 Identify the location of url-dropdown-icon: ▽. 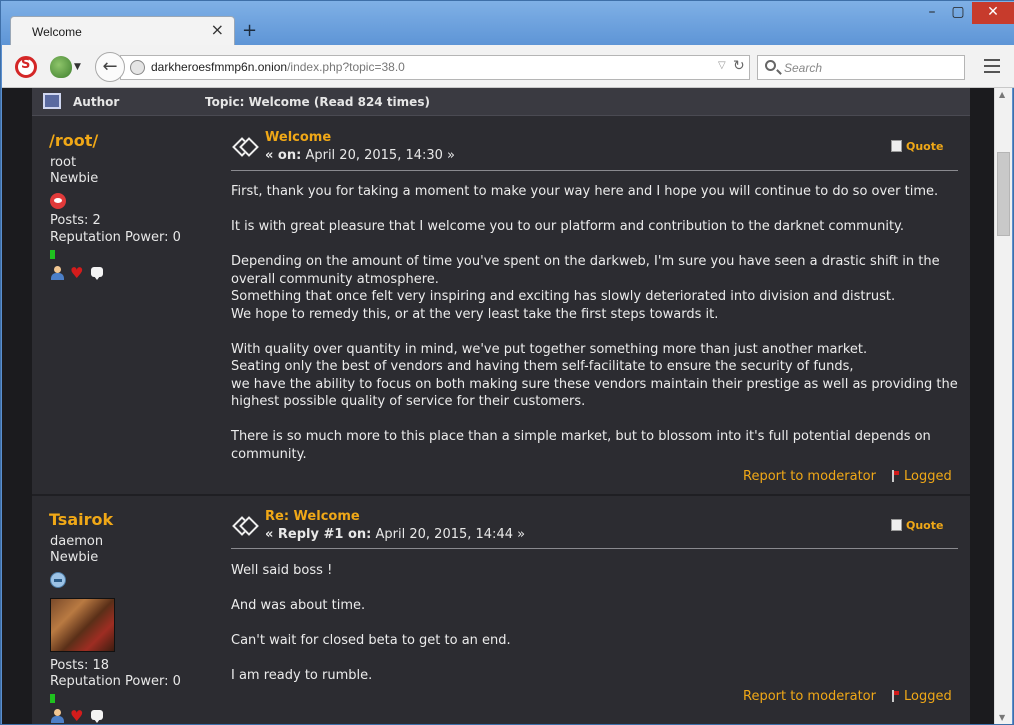
(722, 65).